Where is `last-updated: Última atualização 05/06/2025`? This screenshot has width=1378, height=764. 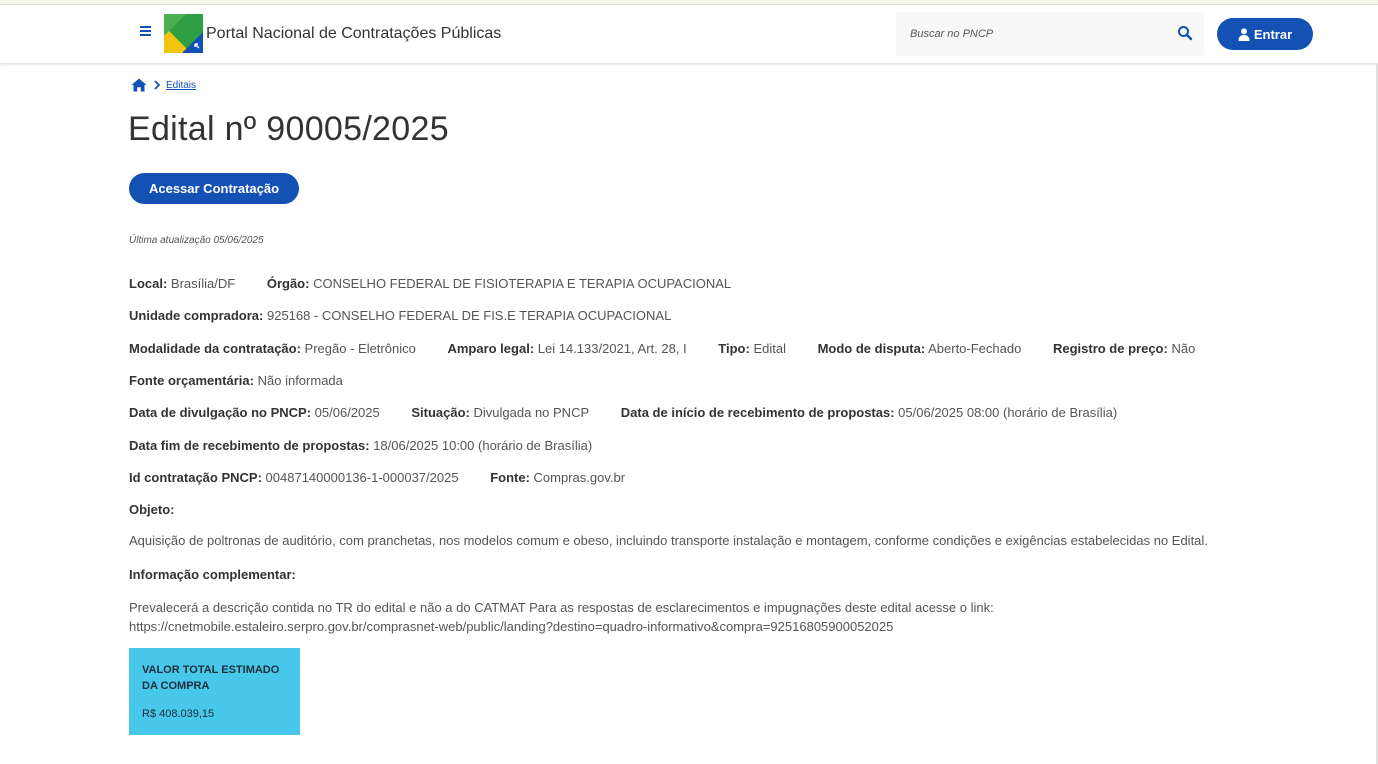 last-updated: Última atualização 05/06/2025 is located at coordinates (196, 240).